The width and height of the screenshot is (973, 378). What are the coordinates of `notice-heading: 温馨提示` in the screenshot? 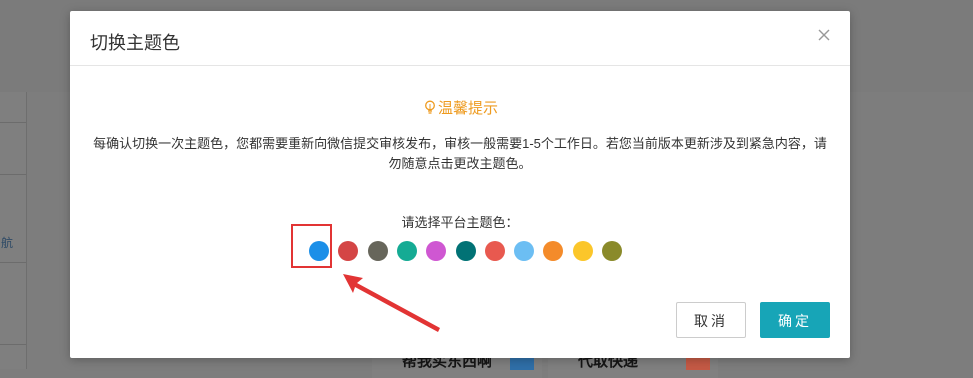 It's located at (460, 107).